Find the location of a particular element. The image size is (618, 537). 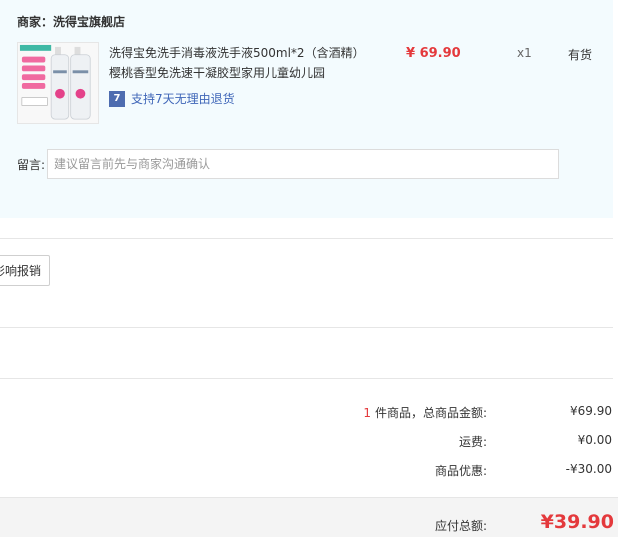

goods-total-row: 1 件商品，总商品金额: ¥69.90 is located at coordinates (309, 414).